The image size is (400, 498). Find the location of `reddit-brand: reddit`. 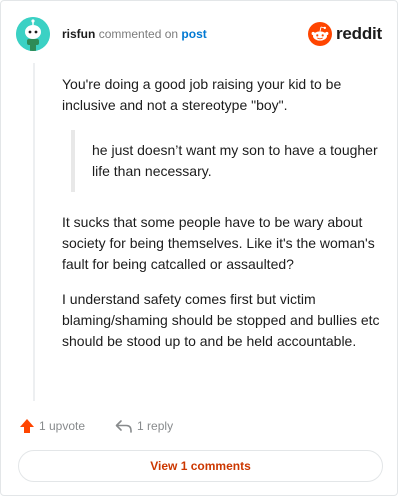

reddit-brand: reddit is located at coordinates (344, 34).